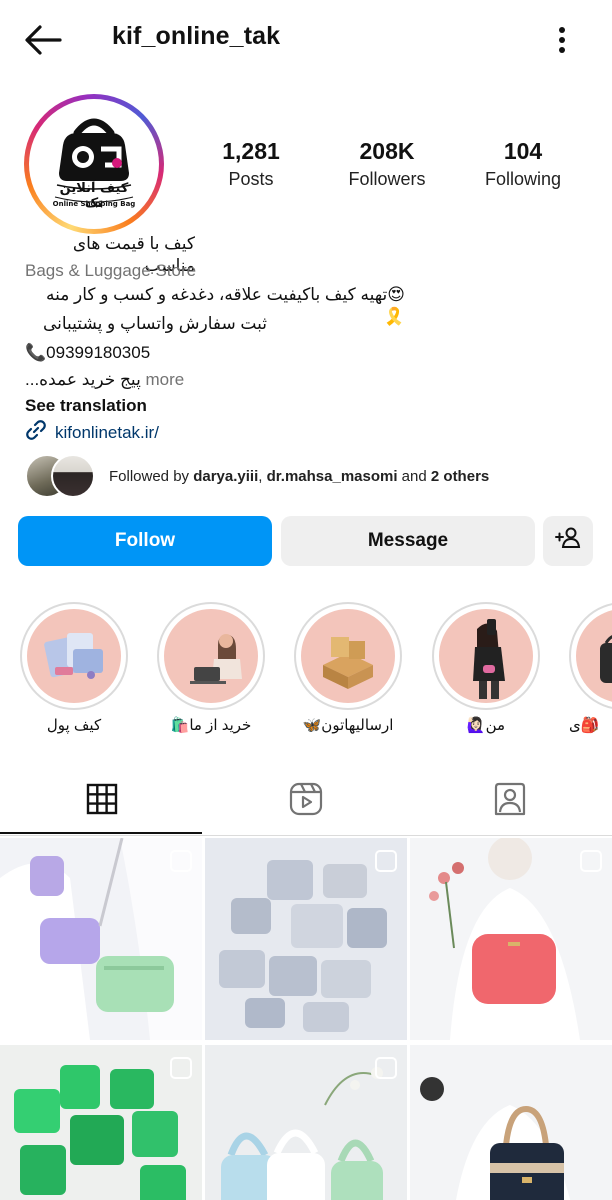 This screenshot has width=612, height=1200. Describe the element at coordinates (408, 541) in the screenshot. I see `message-button: Message` at that location.